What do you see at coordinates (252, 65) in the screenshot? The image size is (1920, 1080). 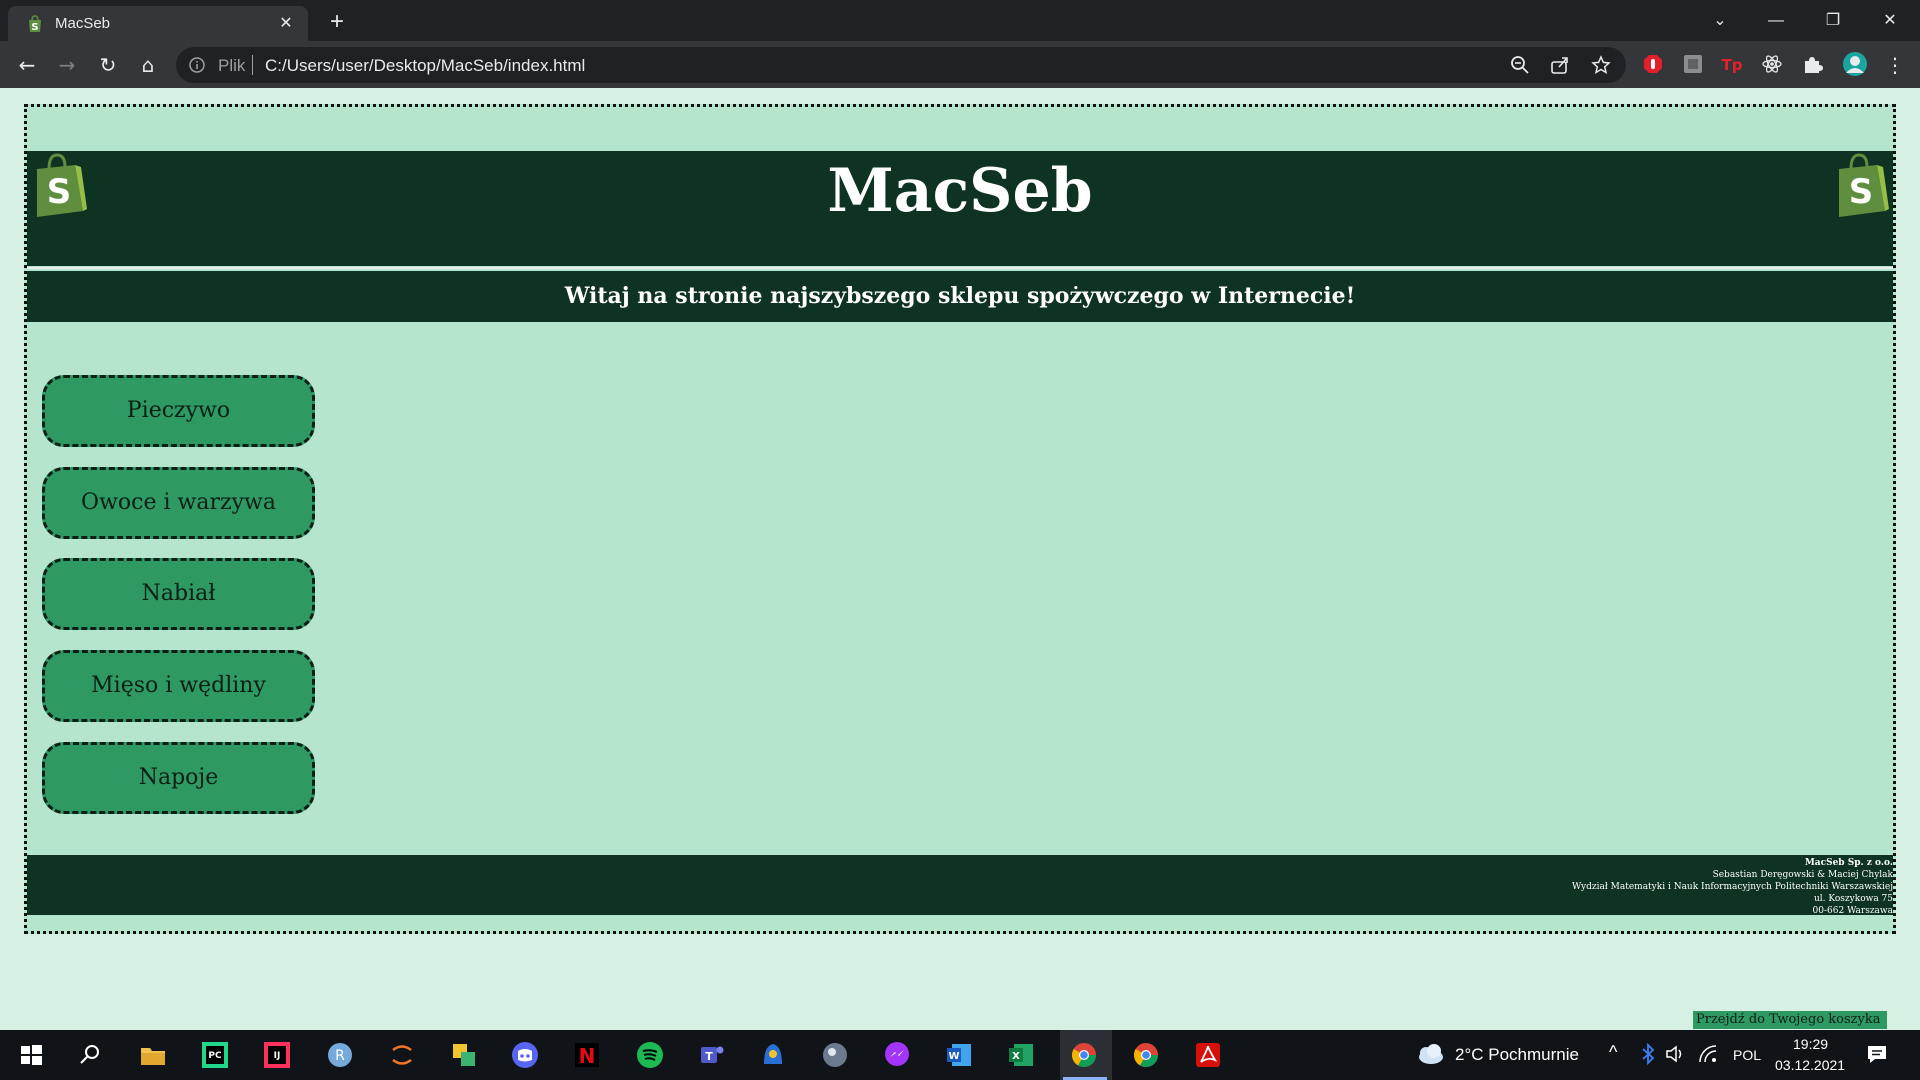 I see `omnibox-divider` at bounding box center [252, 65].